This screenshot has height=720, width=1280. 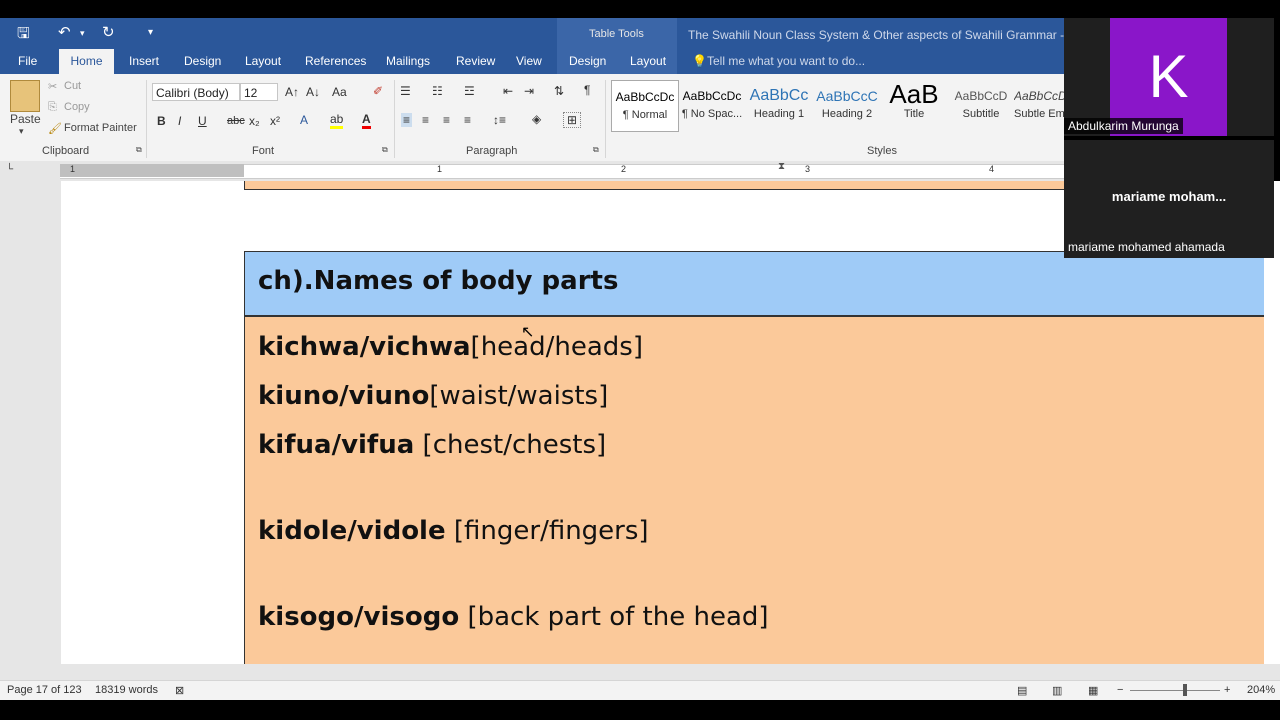 I want to click on print-layout-icon: ▥, so click(x=1057, y=690).